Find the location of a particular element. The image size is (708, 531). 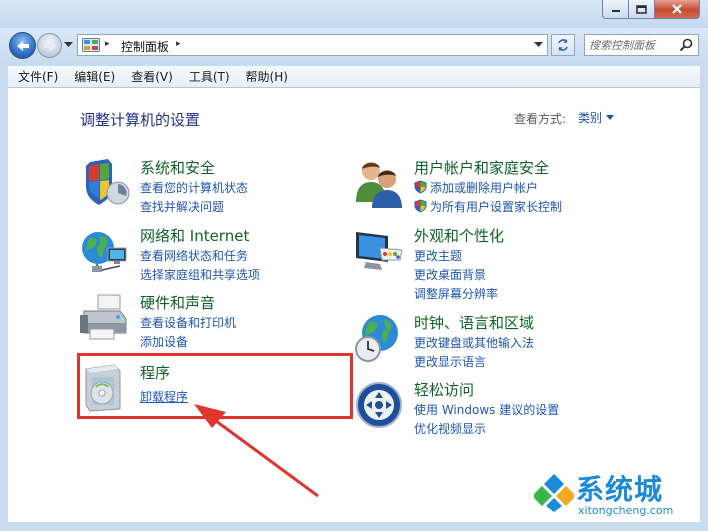

maximize-icon is located at coordinates (641, 9).